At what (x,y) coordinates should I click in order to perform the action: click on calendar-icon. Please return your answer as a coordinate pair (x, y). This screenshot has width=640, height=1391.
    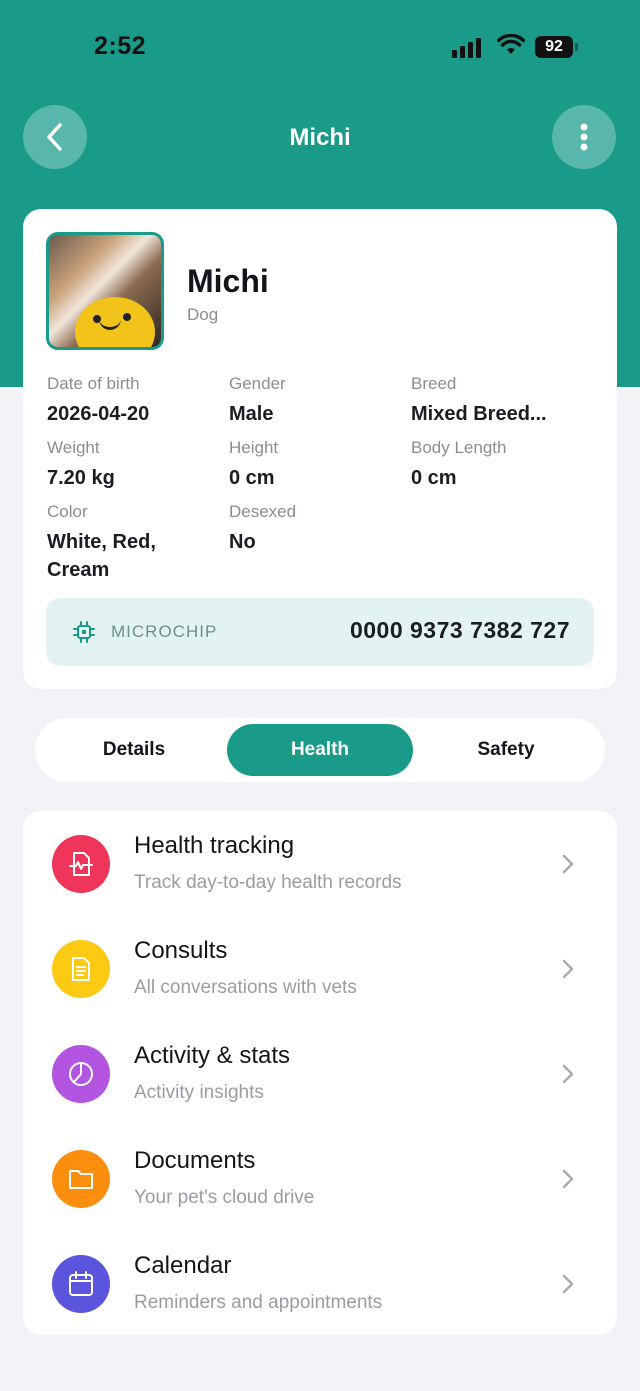
    Looking at the image, I should click on (81, 1284).